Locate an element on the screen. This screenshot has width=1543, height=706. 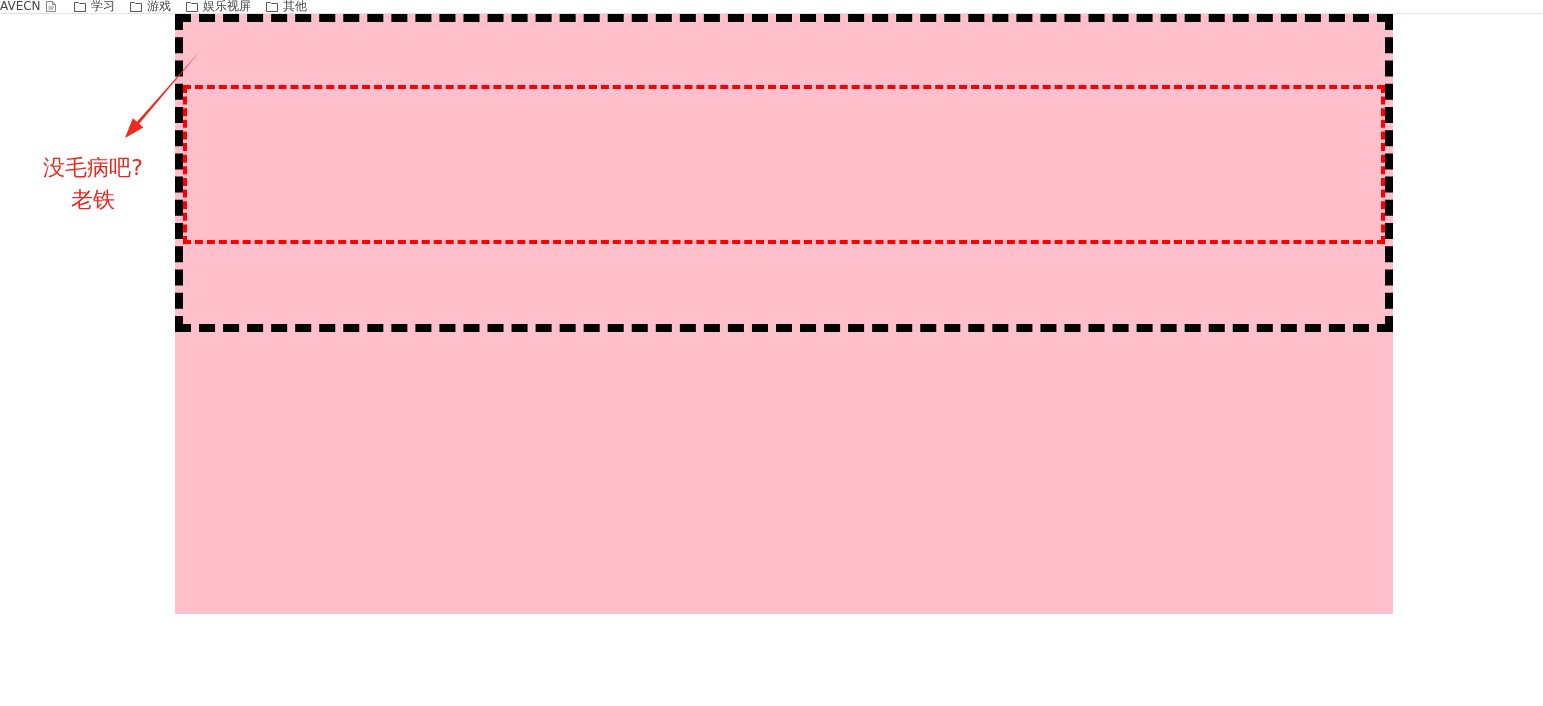
bookmark-folder: 娱乐视屏 is located at coordinates (218, 6).